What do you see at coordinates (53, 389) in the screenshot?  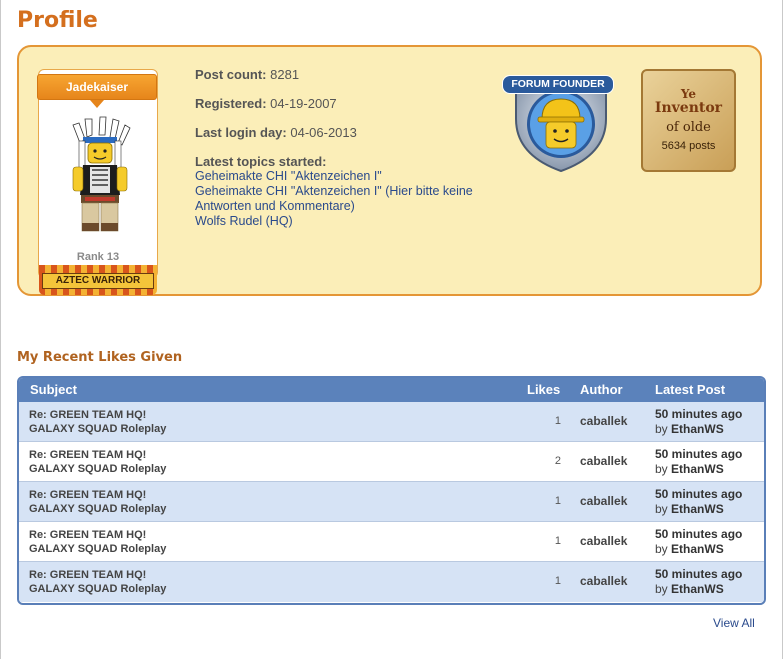 I see `col-subject: Subject` at bounding box center [53, 389].